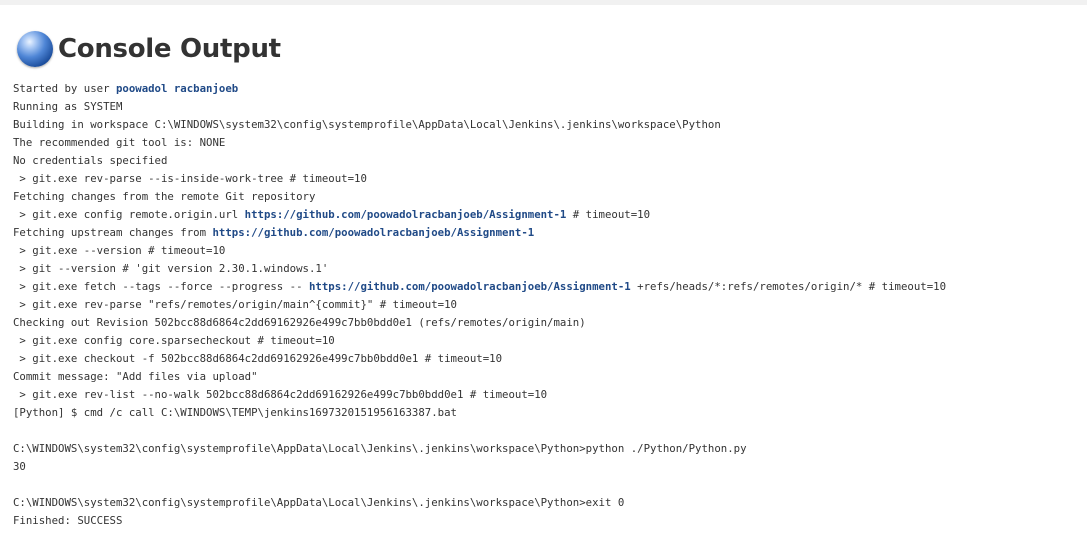 This screenshot has width=1087, height=556. Describe the element at coordinates (479, 161) in the screenshot. I see `console-line: No credentials specified` at that location.